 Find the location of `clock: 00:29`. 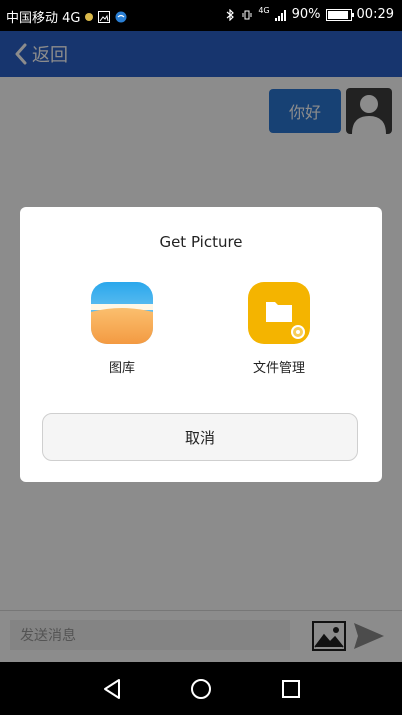

clock: 00:29 is located at coordinates (375, 14).